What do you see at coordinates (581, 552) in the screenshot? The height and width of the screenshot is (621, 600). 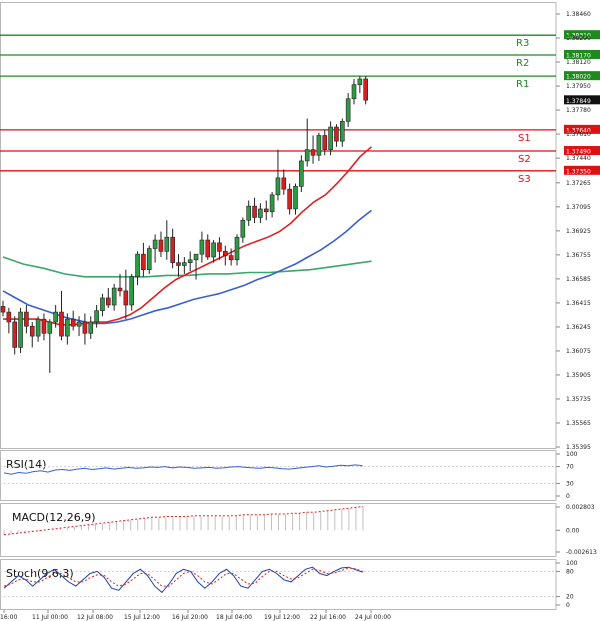 I see `macd-tick-label: -0.002613` at bounding box center [581, 552].